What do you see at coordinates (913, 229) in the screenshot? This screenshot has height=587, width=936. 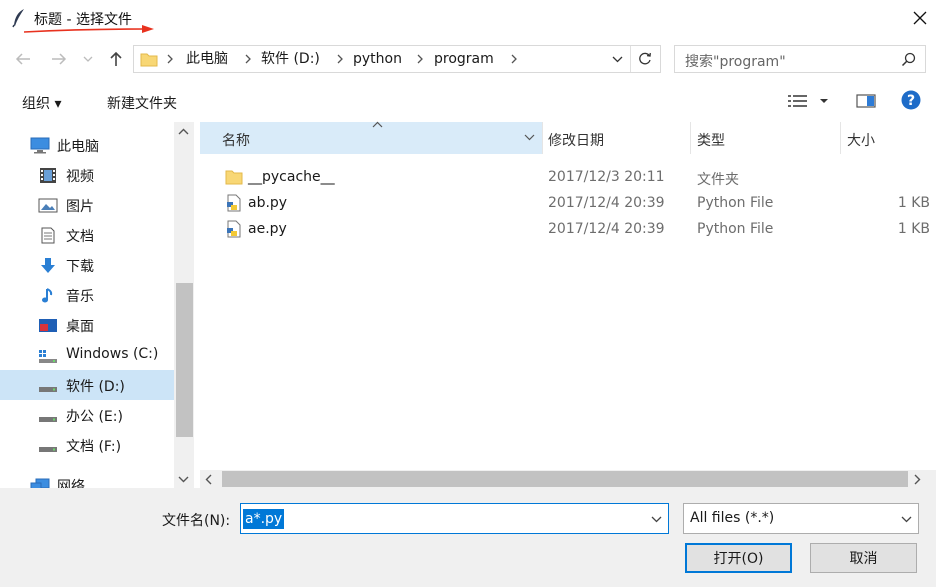 I see `file-size: 1 KB` at bounding box center [913, 229].